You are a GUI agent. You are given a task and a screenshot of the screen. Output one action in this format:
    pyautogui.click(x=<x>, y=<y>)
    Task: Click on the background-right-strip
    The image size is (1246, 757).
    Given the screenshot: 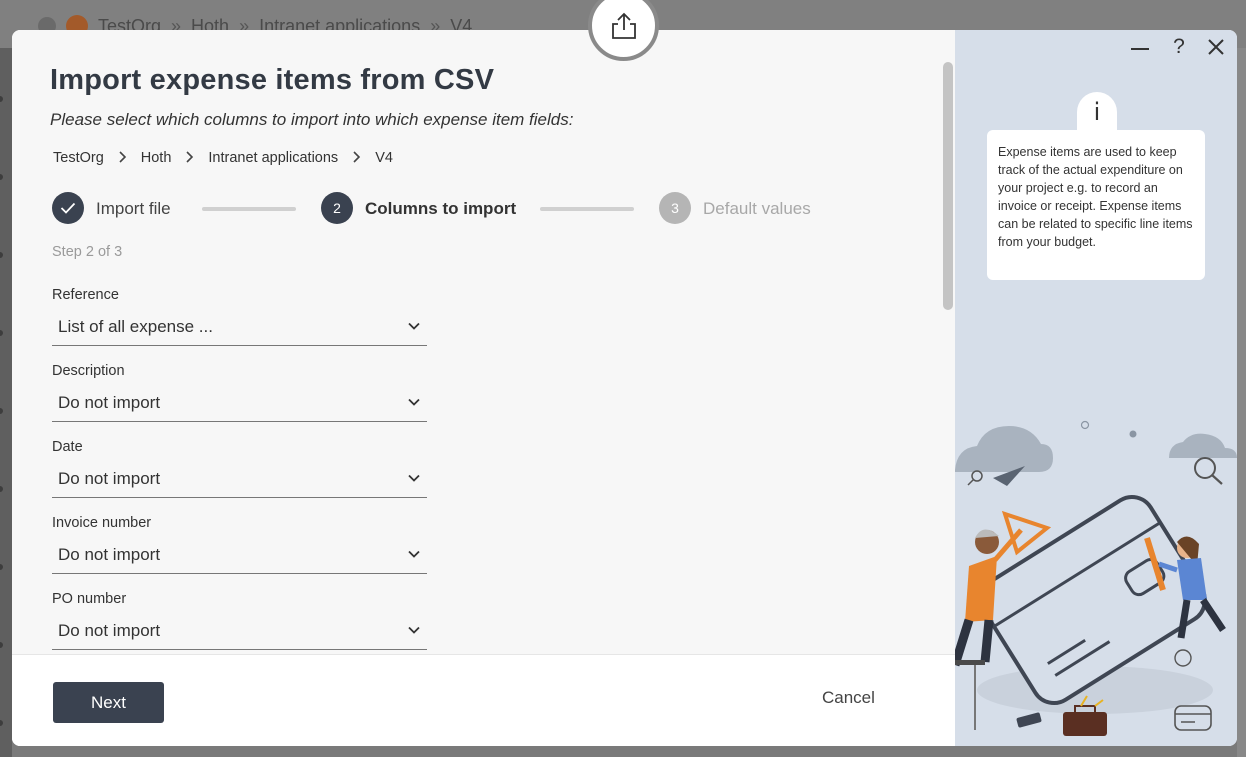 What is the action you would take?
    pyautogui.click(x=1241, y=402)
    